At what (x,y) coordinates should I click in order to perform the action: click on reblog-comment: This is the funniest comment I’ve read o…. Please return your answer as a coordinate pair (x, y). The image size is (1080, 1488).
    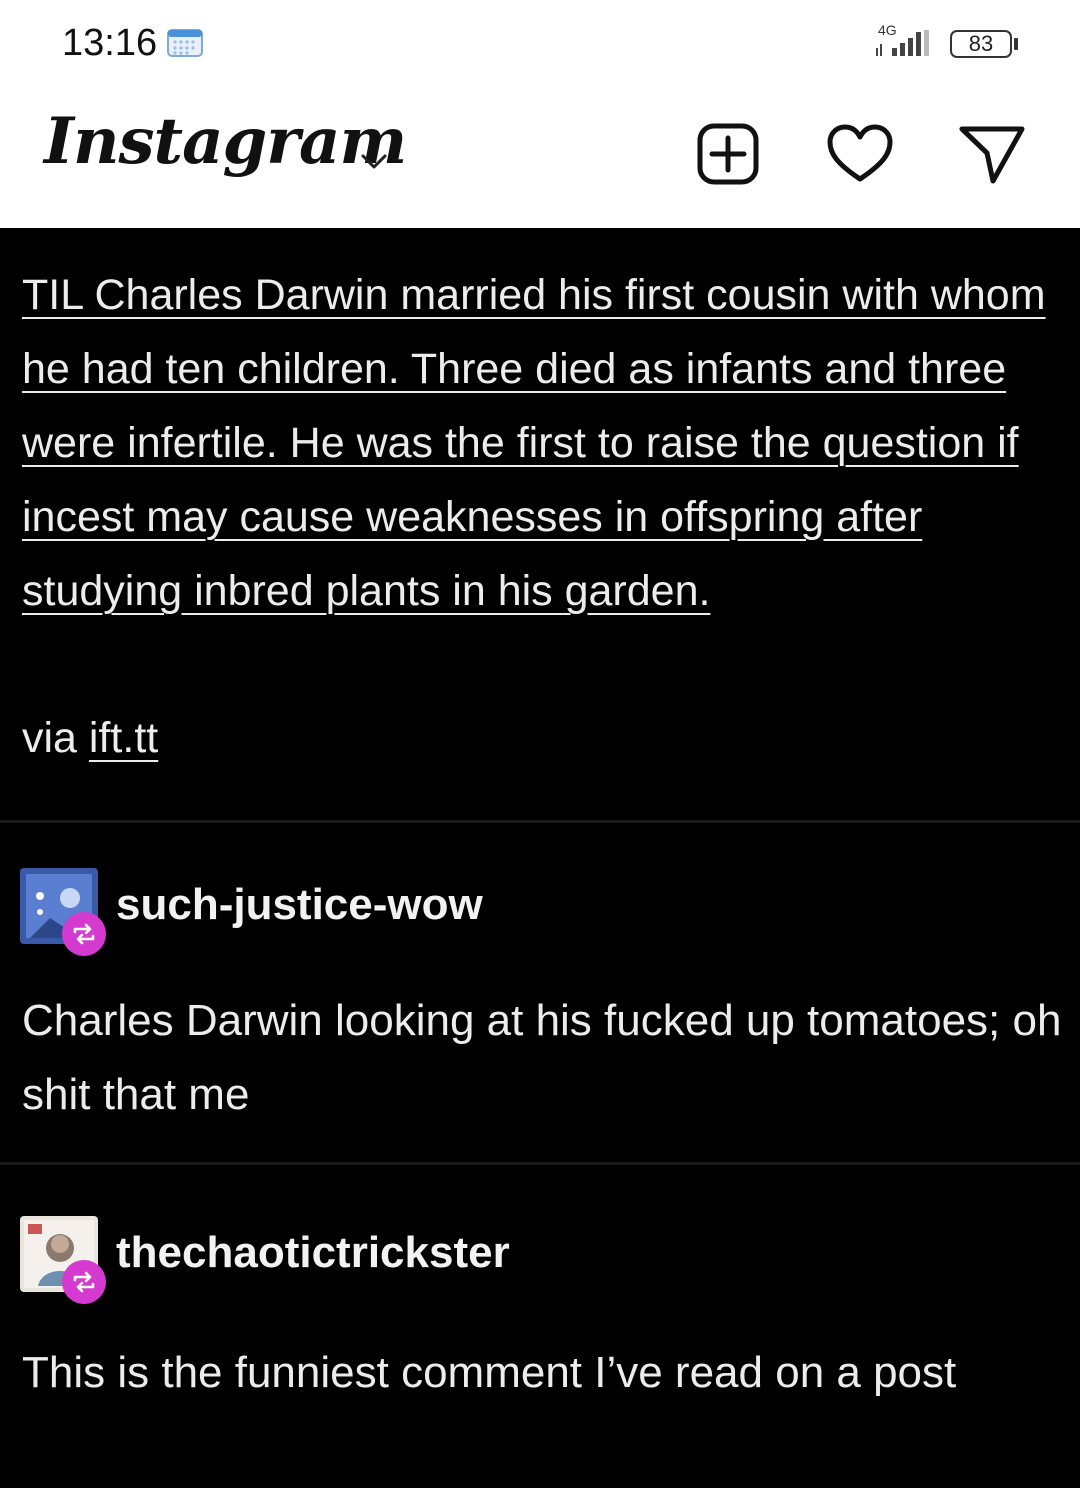
    Looking at the image, I should click on (489, 1372).